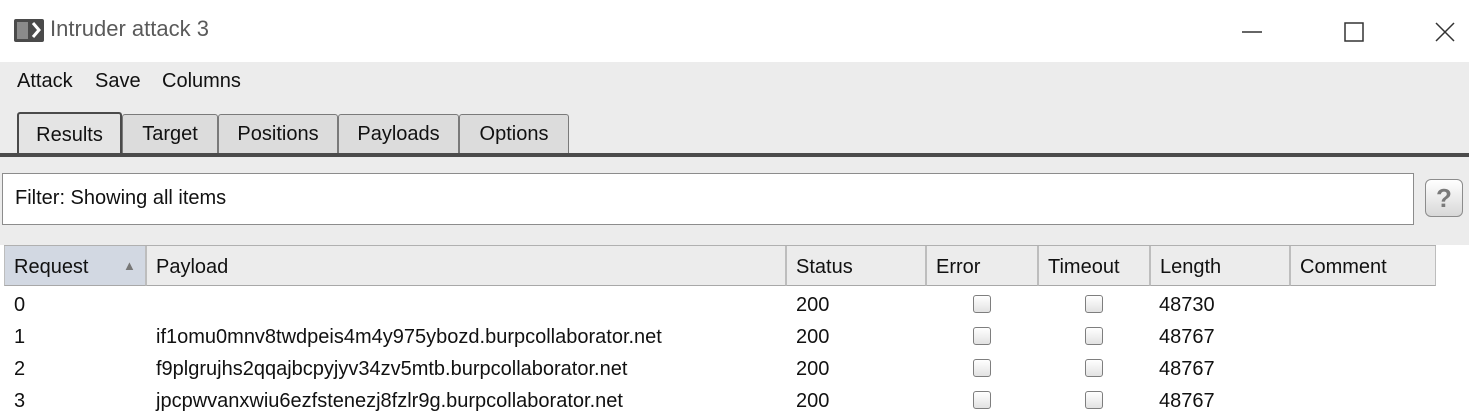 This screenshot has height=417, width=1469. Describe the element at coordinates (398, 134) in the screenshot. I see `tab-payloads: Payloads` at that location.